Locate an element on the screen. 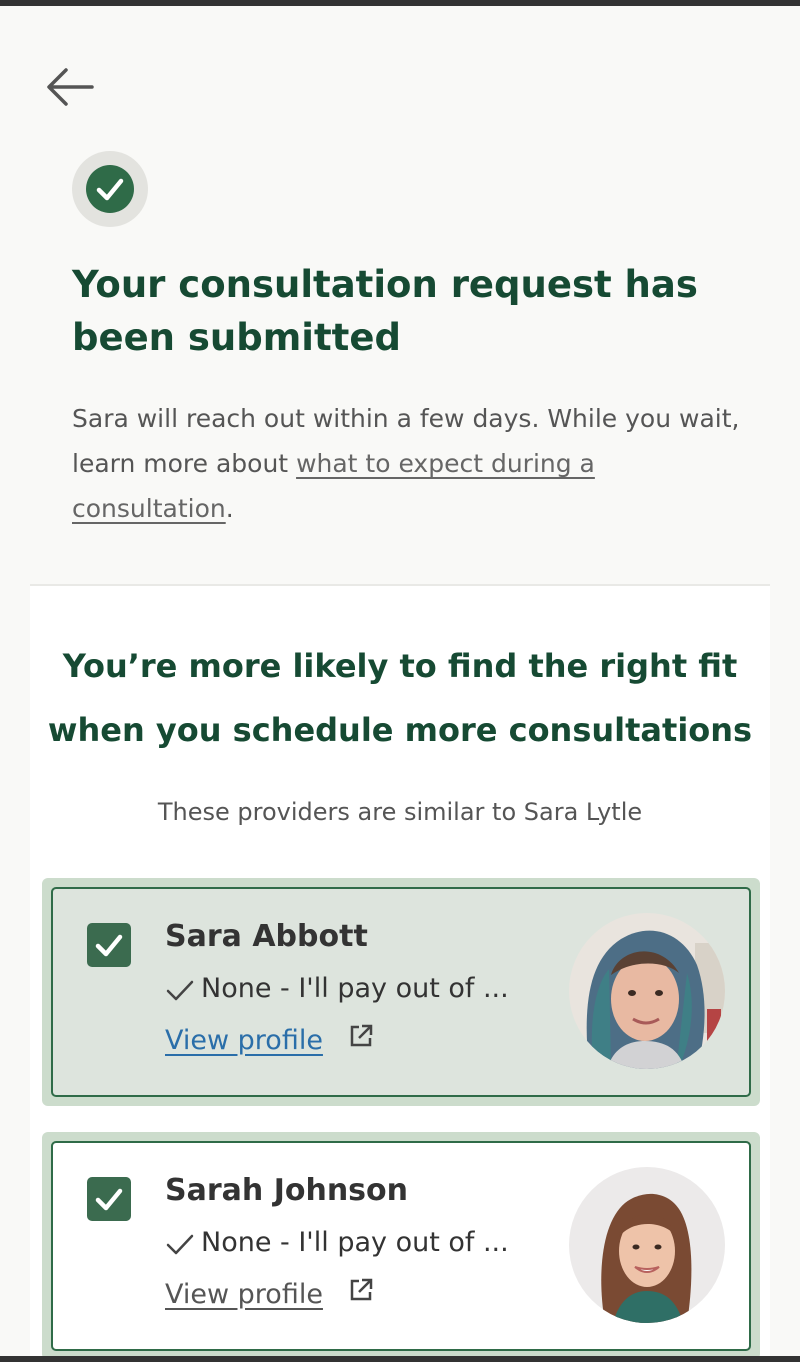 The image size is (800, 1362). check-circle-icon is located at coordinates (110, 189).